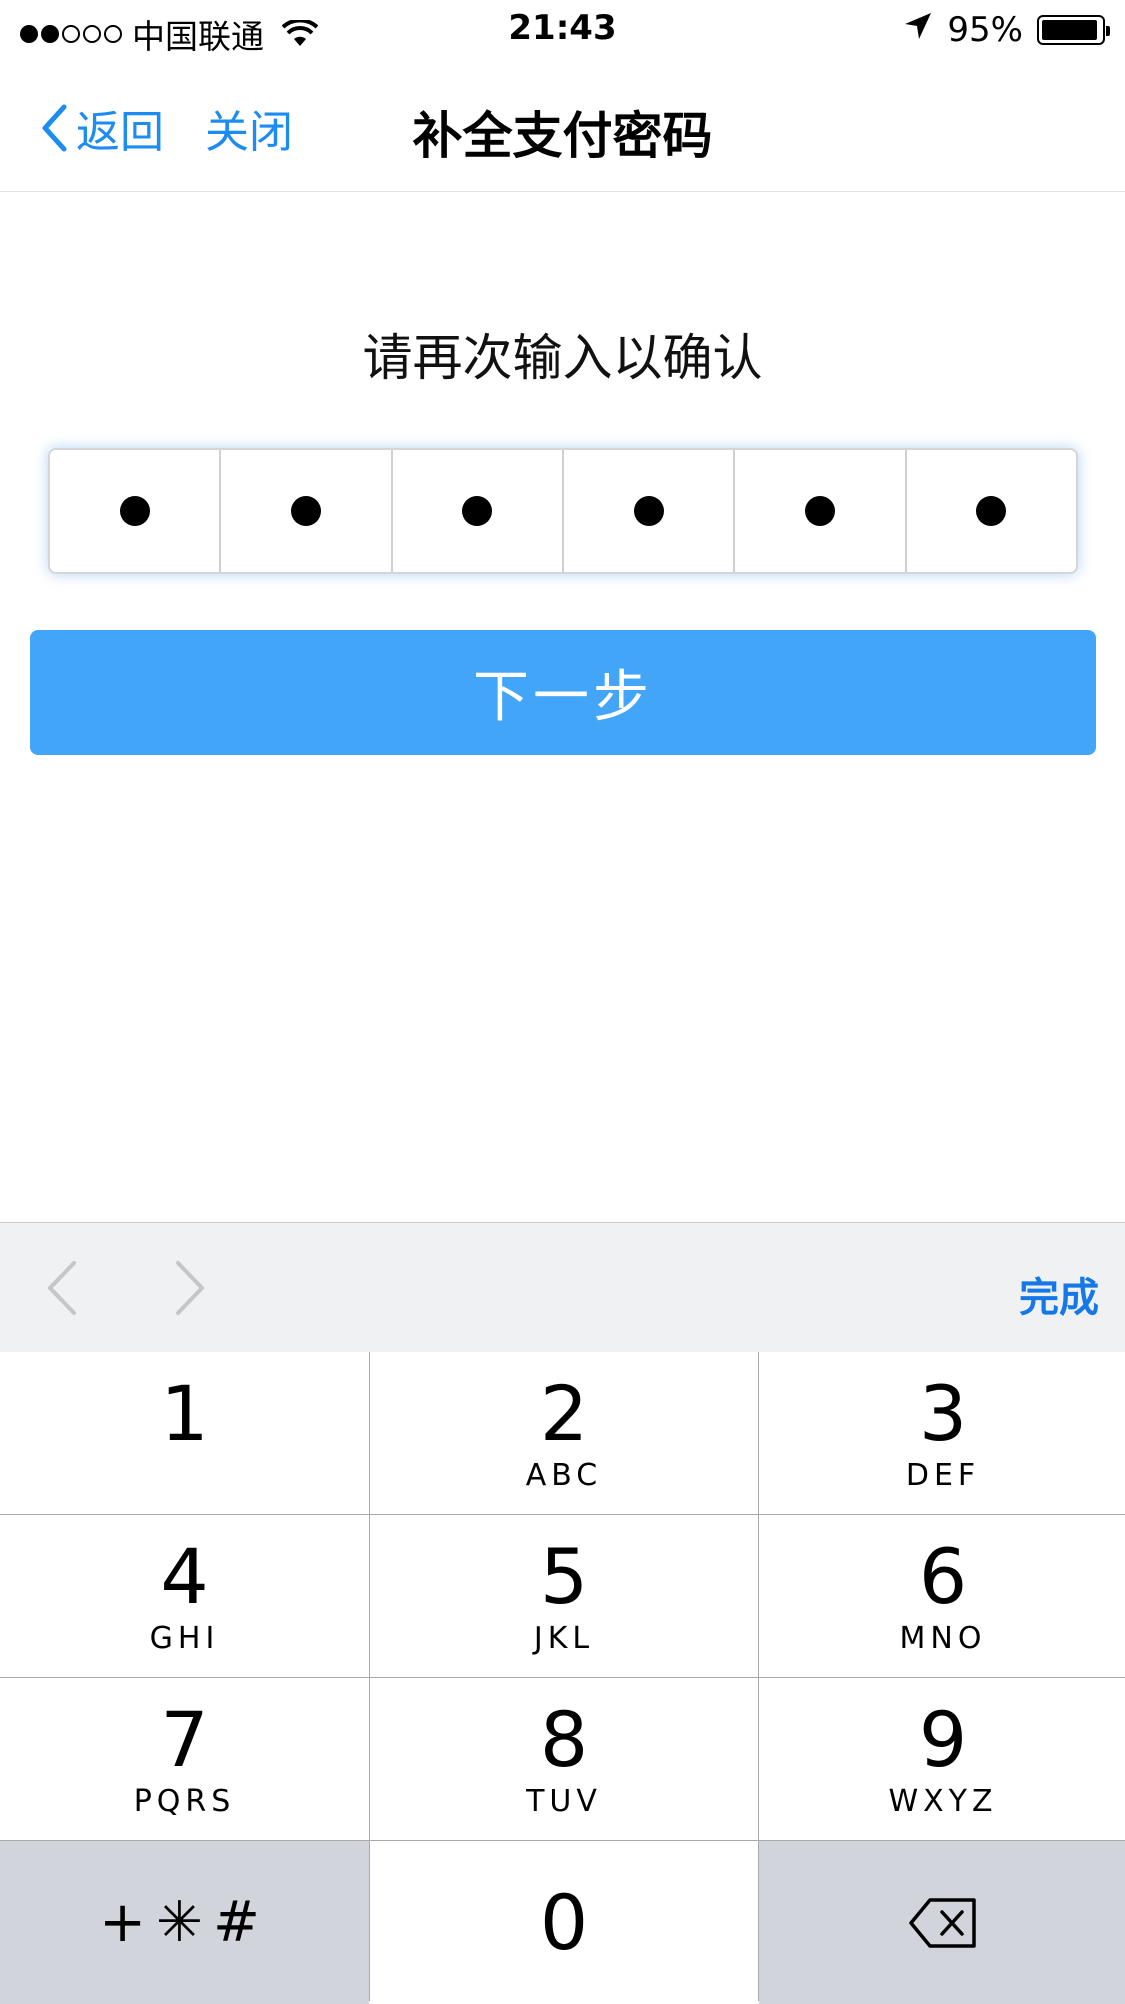 The height and width of the screenshot is (2004, 1125). Describe the element at coordinates (564, 1576) in the screenshot. I see `key-digit: 5` at that location.